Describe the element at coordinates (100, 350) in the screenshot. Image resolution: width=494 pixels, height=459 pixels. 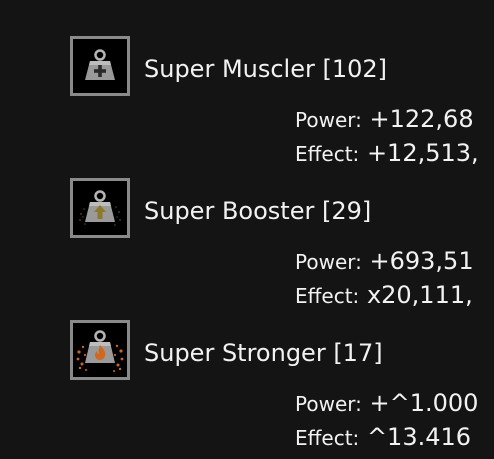
I see `weight-flame-icon` at that location.